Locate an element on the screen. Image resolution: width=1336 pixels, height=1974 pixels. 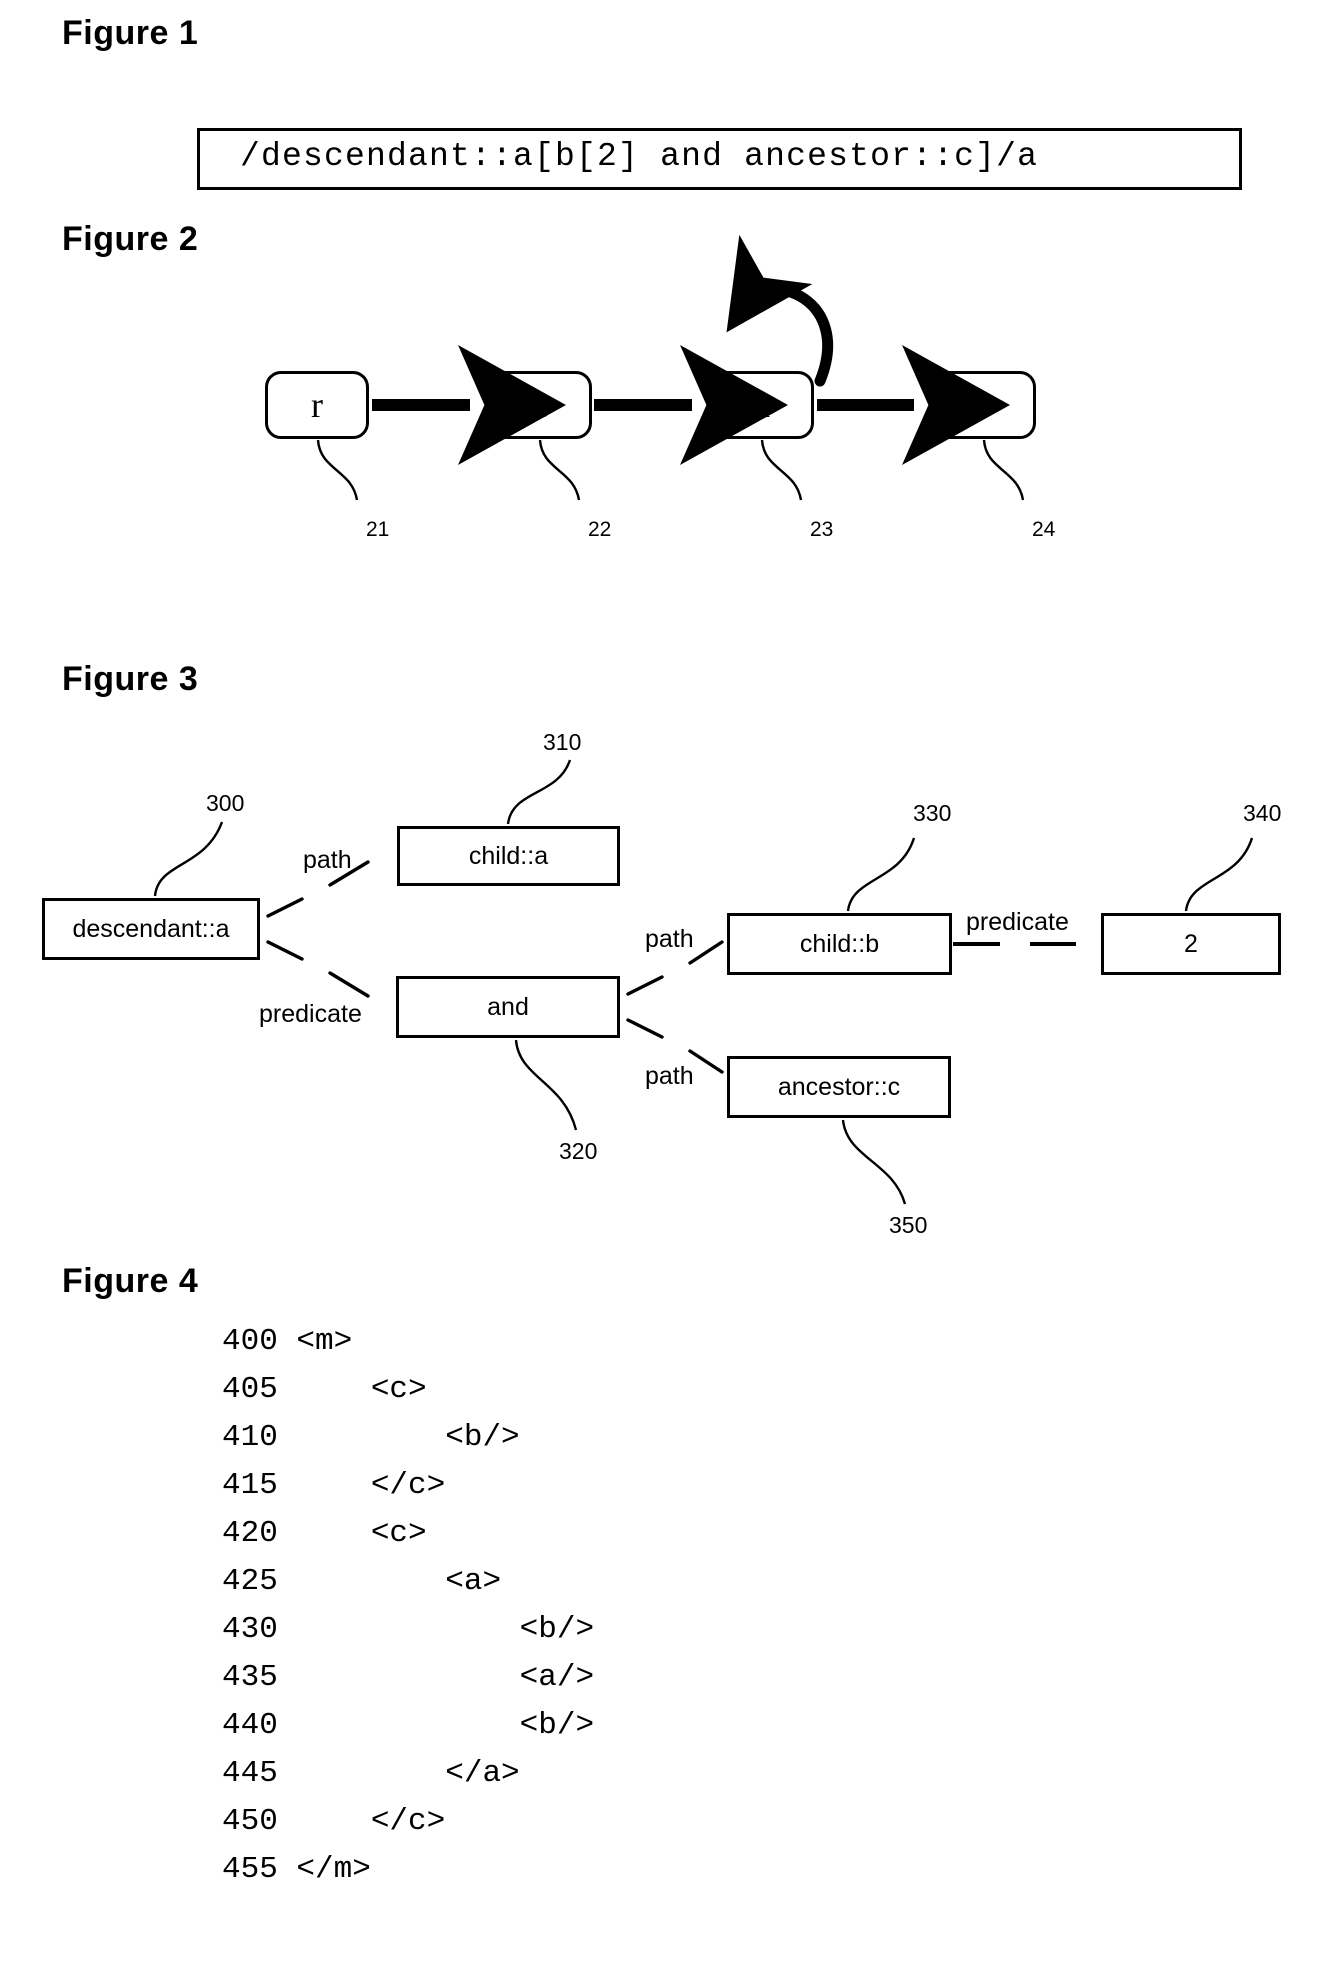
code-line: 400 <m> is located at coordinates (408, 1342).